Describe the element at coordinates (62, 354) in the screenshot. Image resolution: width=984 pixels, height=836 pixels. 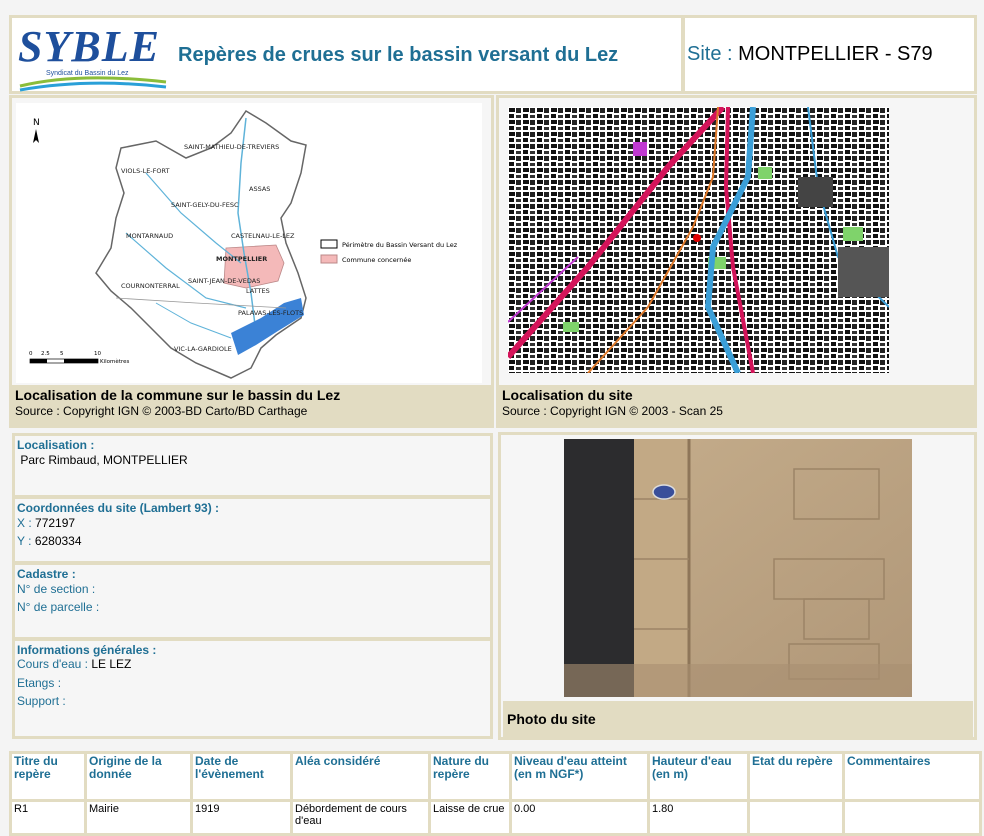
I see `scale-label: 5` at that location.